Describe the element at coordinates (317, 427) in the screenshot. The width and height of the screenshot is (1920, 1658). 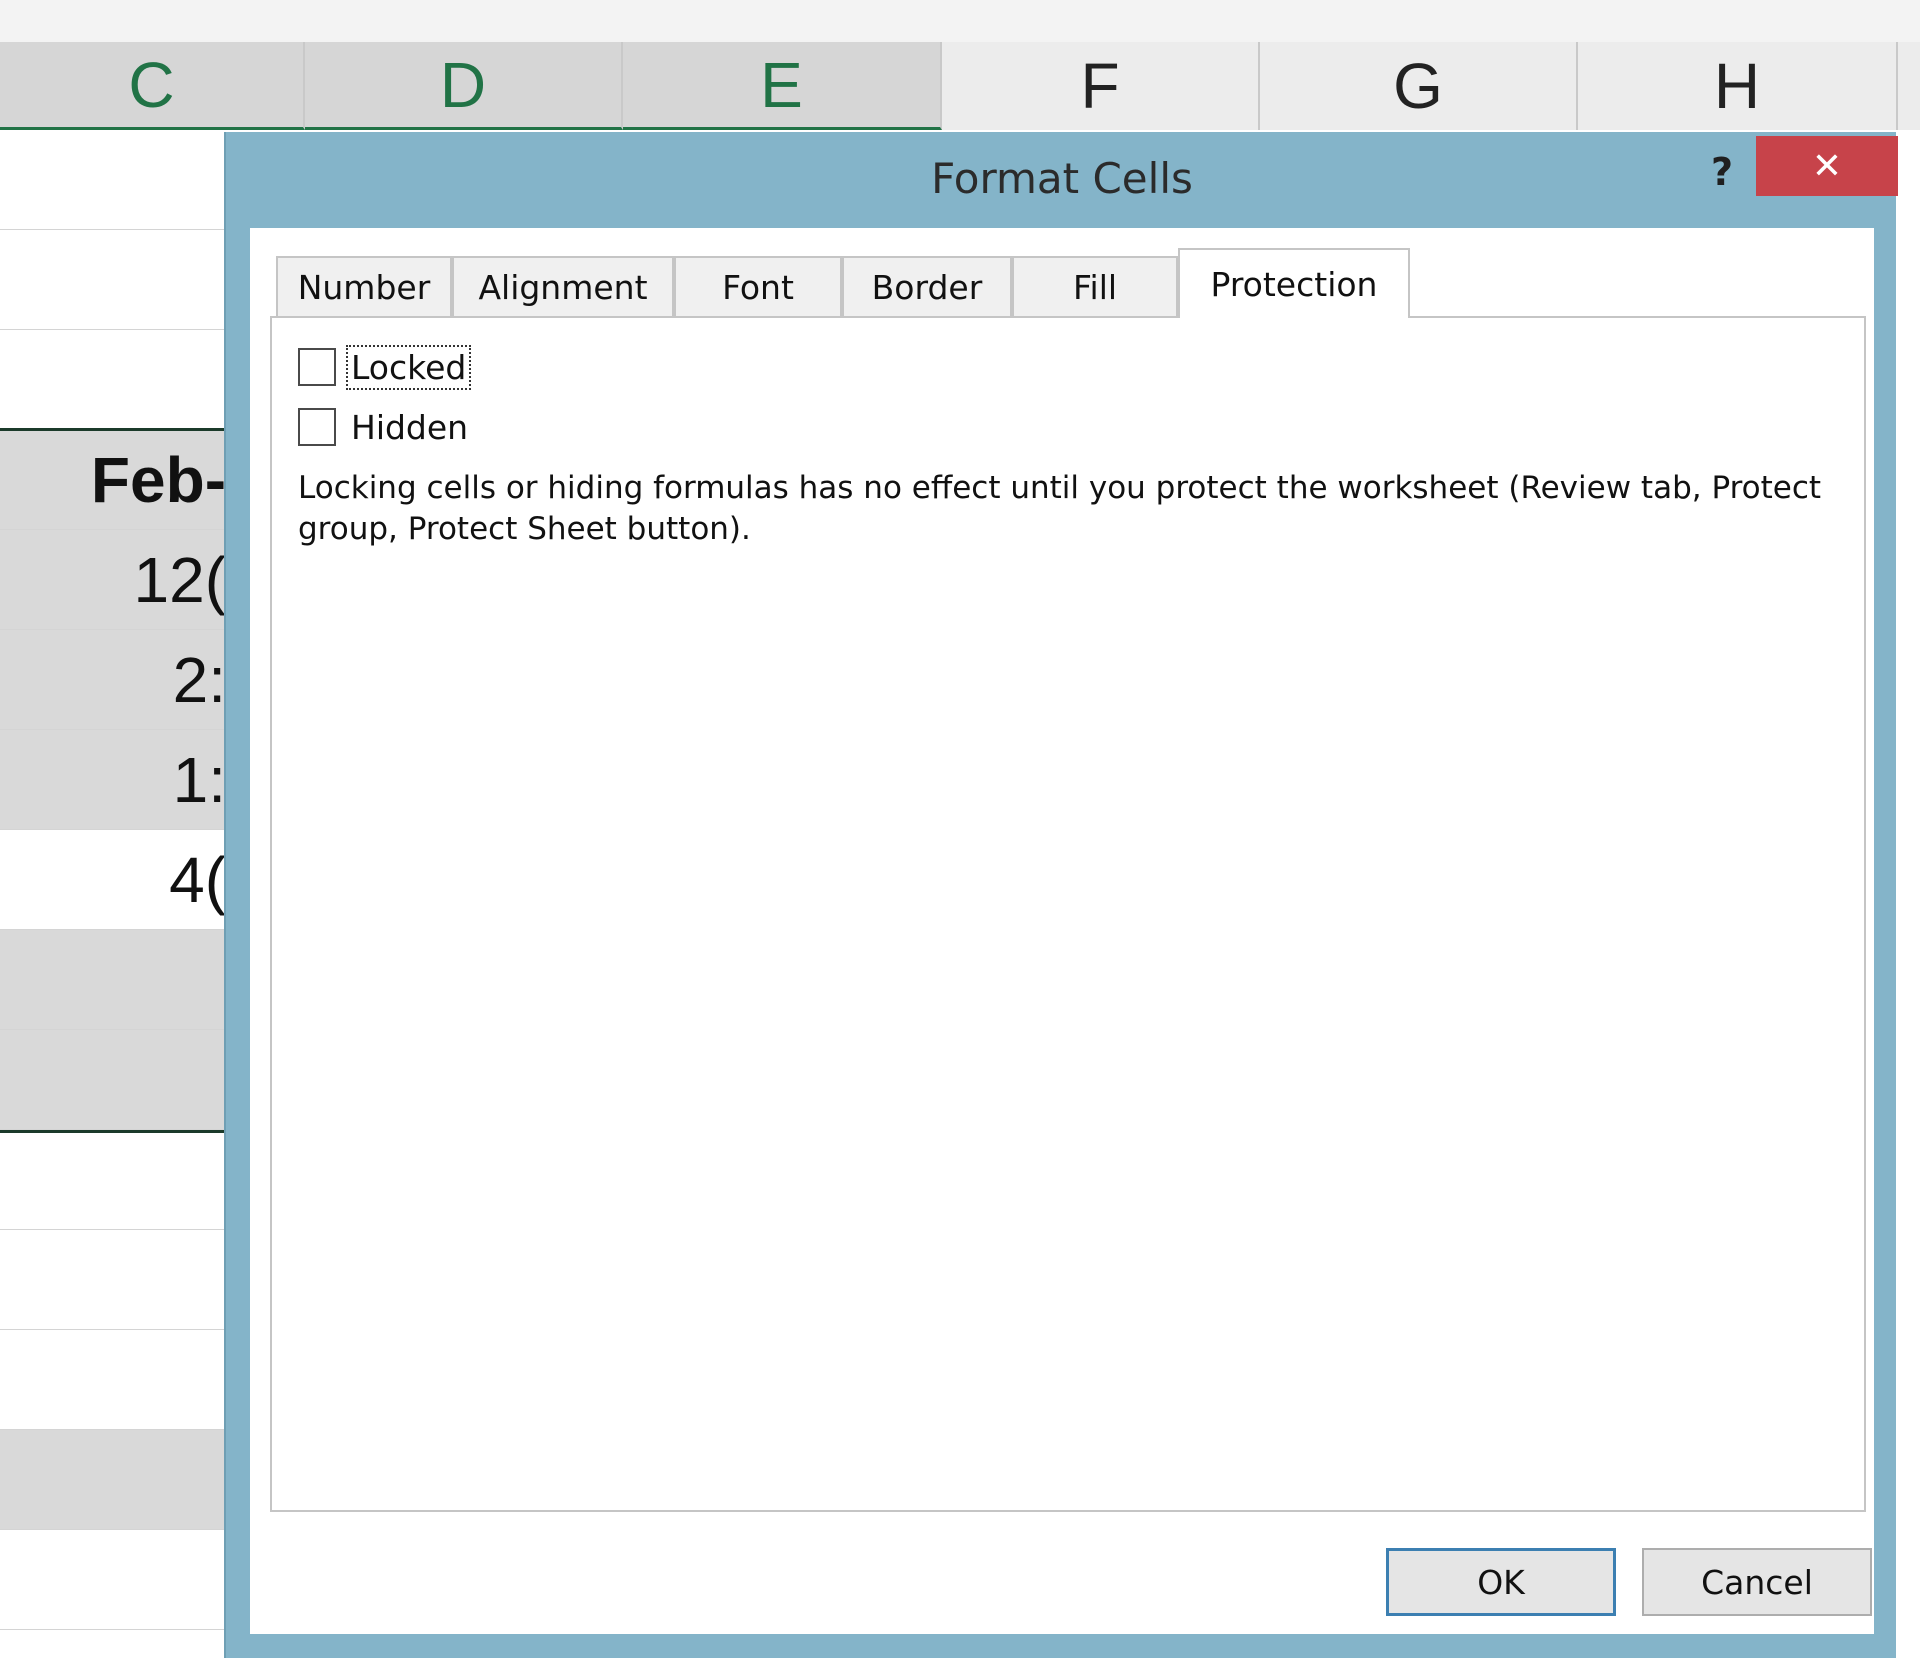
I see `hidden-checkbox` at that location.